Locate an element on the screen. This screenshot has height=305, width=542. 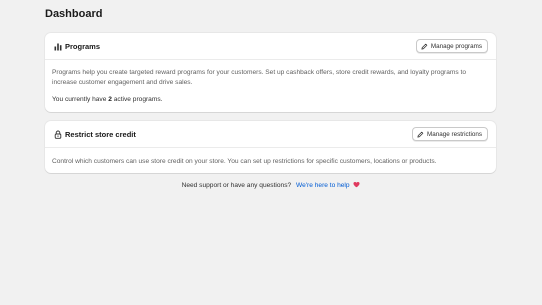
page-title: Dashboard is located at coordinates (74, 14).